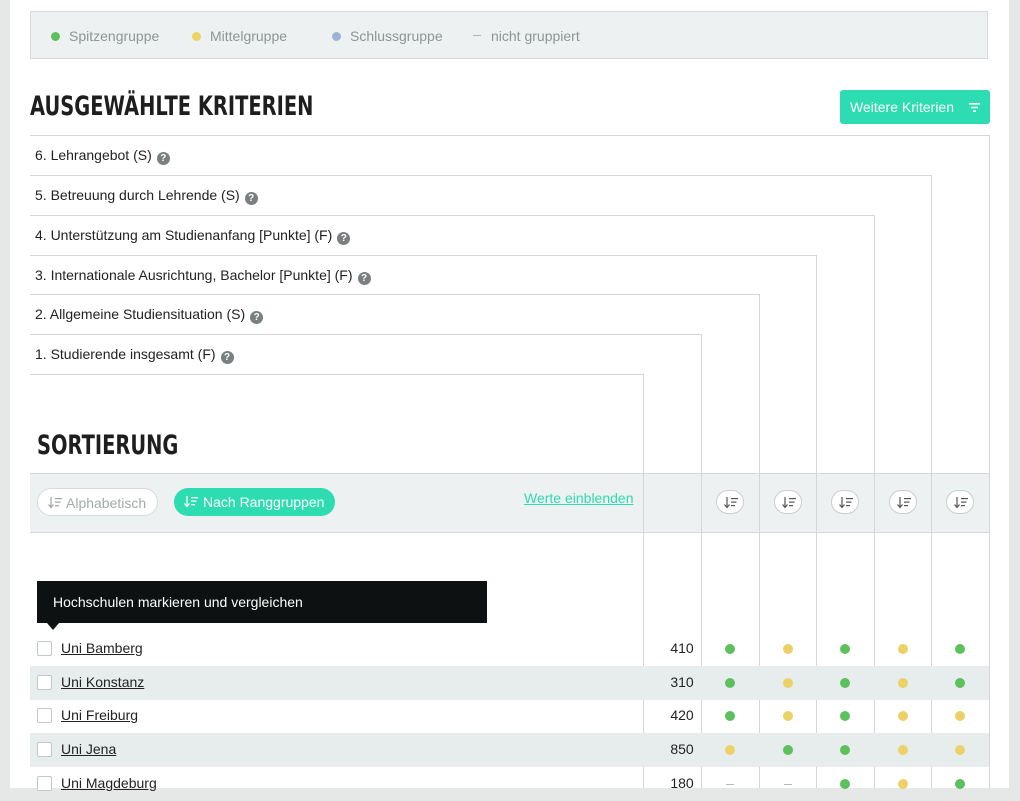  I want to click on more-criteria-button: Weitere Kriterien, so click(915, 107).